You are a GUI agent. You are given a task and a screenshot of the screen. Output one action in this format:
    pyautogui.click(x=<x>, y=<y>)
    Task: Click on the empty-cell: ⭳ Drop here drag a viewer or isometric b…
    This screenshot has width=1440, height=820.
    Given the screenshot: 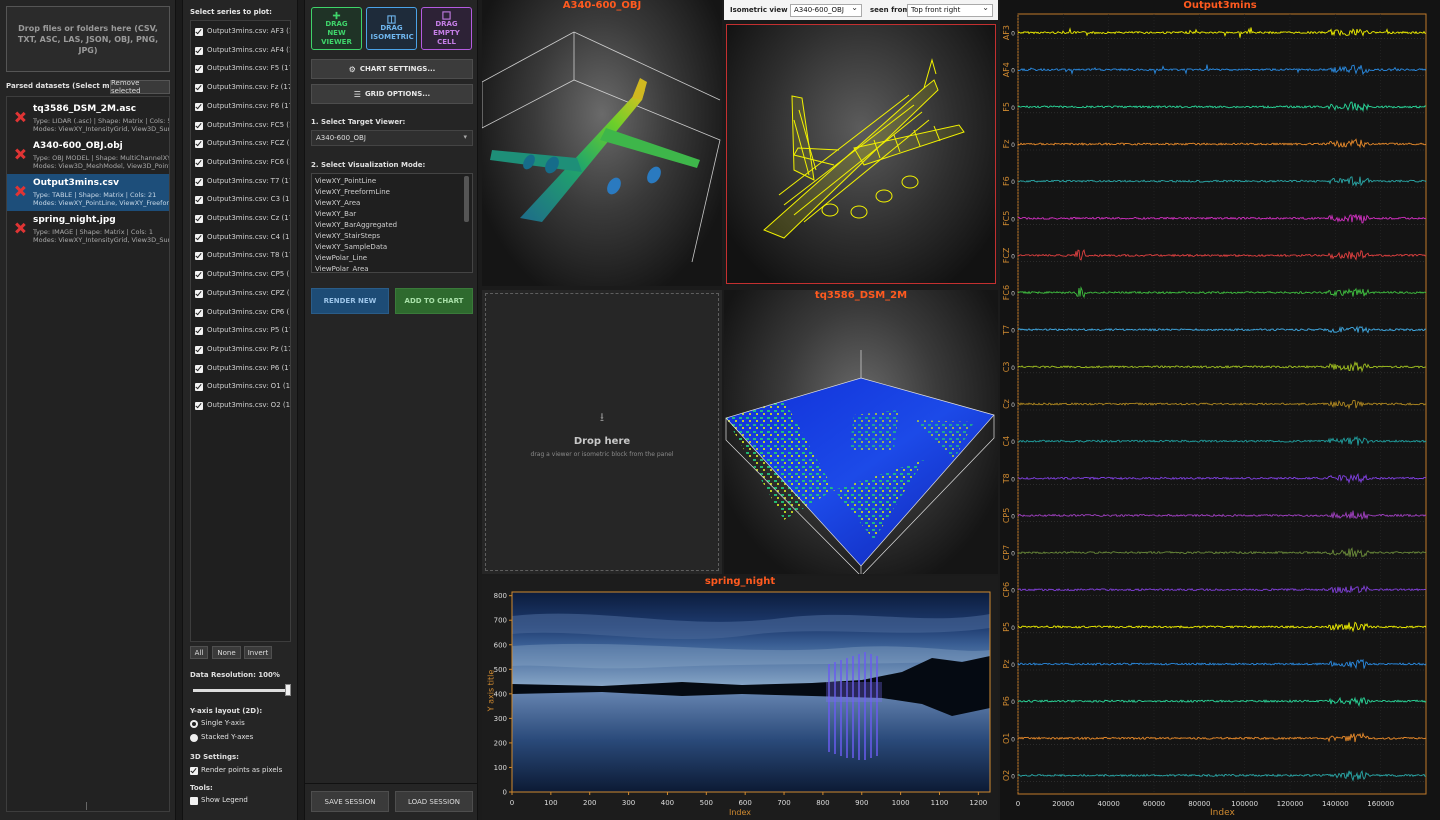 What is the action you would take?
    pyautogui.click(x=602, y=432)
    